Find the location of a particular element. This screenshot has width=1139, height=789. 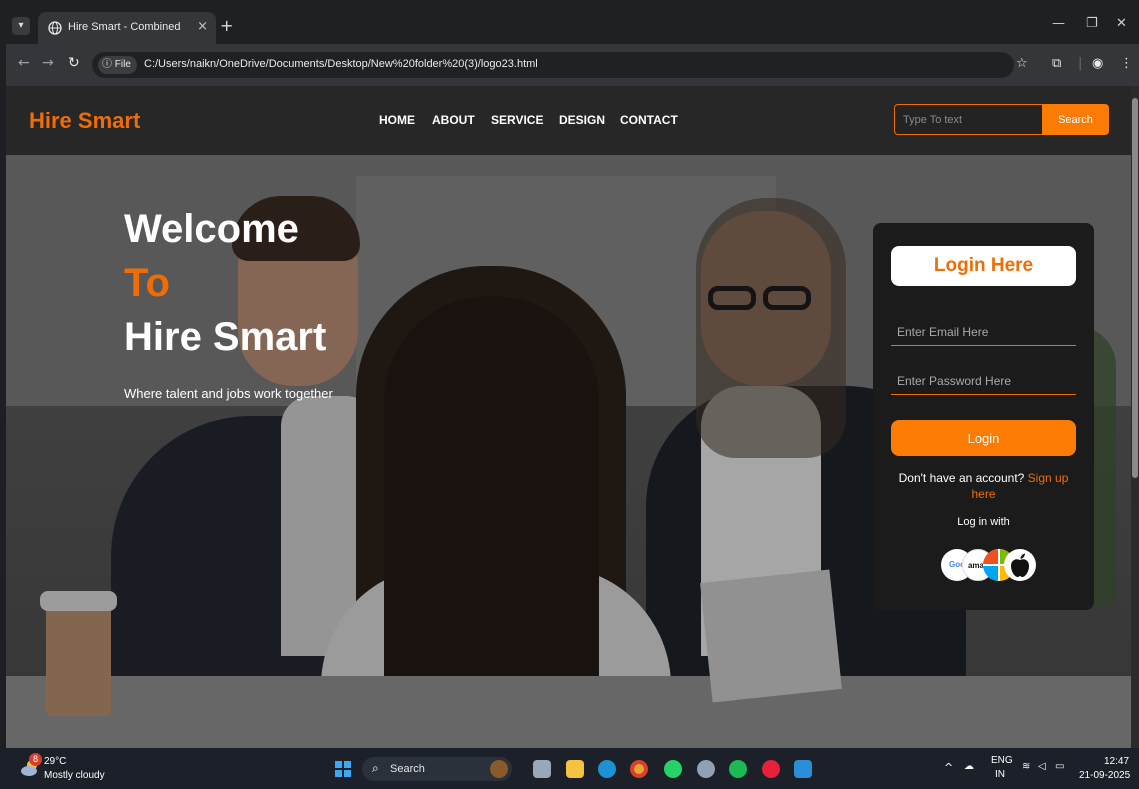

file-explorer-icon is located at coordinates (575, 769).